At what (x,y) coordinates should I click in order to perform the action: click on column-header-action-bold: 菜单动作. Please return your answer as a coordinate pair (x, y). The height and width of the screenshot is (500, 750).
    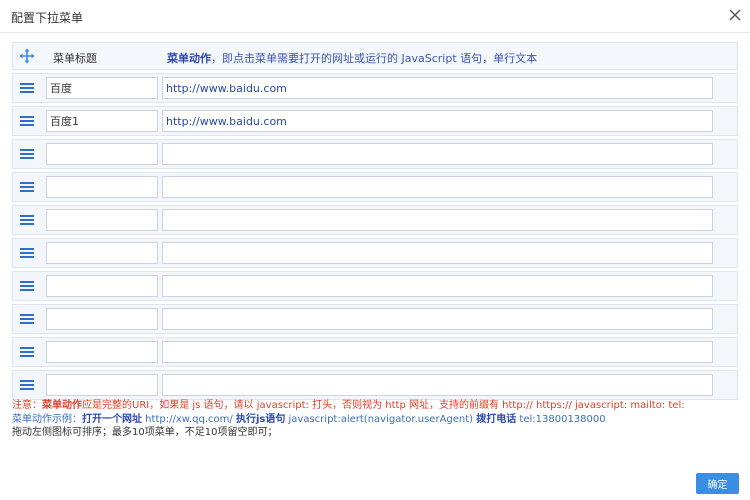
    Looking at the image, I should click on (189, 58).